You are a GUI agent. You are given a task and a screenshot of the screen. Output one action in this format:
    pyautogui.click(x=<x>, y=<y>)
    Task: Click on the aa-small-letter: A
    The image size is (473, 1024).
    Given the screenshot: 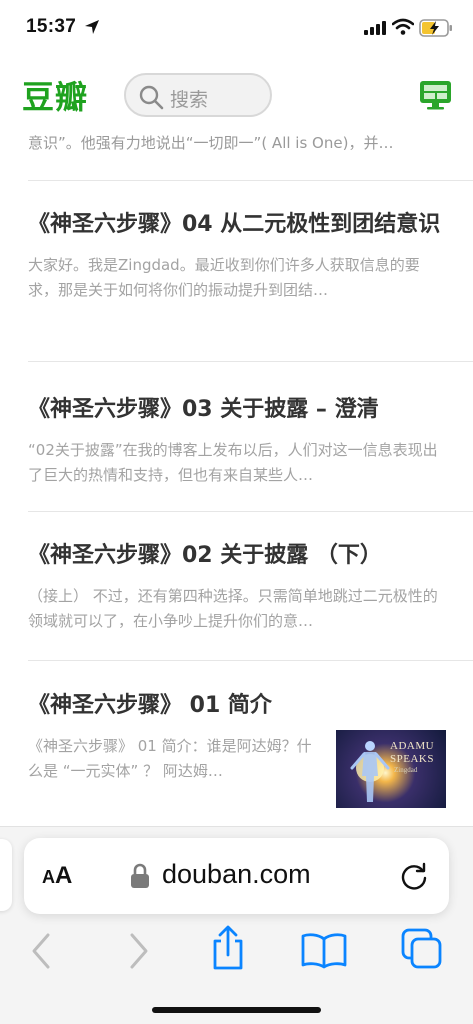 What is the action you would take?
    pyautogui.click(x=48, y=877)
    